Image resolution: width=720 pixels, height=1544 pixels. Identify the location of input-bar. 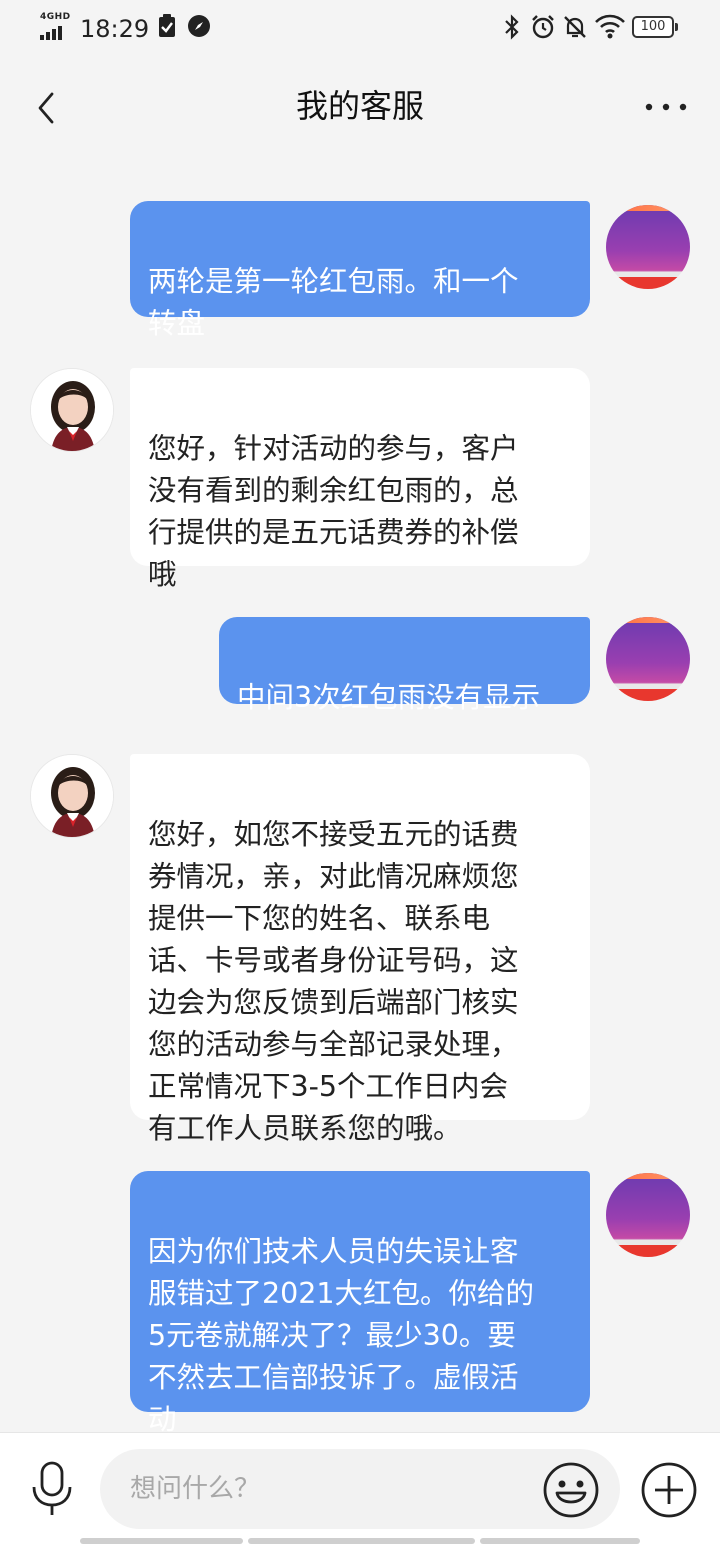
(360, 1488).